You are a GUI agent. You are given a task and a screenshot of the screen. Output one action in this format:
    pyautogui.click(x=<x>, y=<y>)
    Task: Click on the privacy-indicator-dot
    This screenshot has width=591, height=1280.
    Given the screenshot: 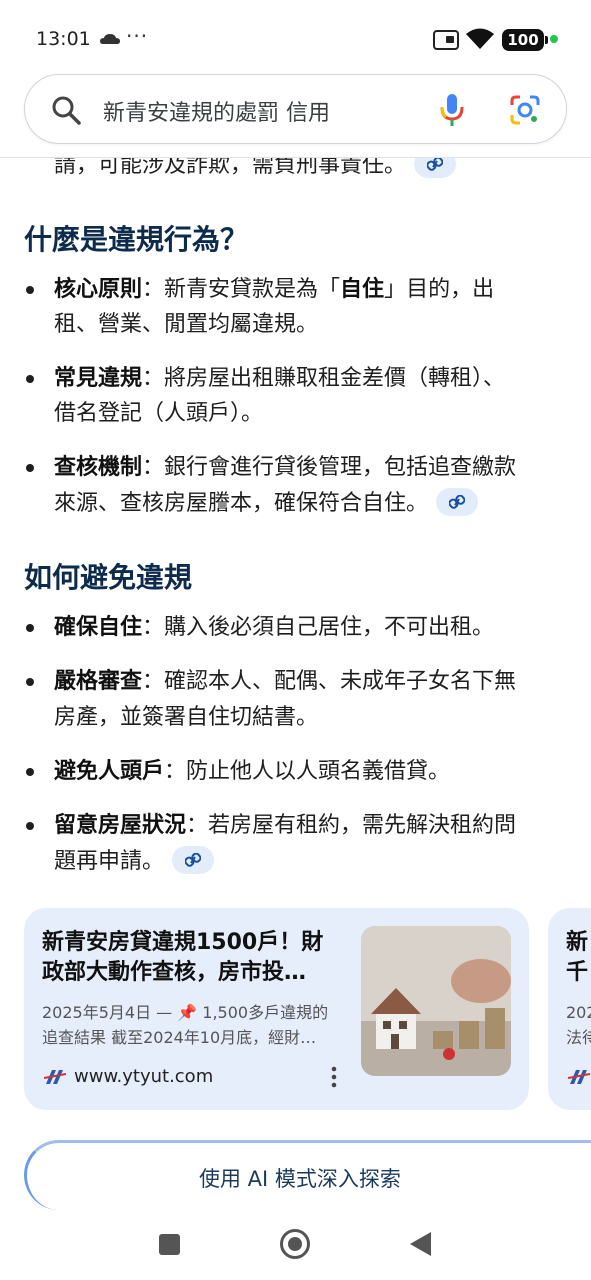 What is the action you would take?
    pyautogui.click(x=554, y=39)
    